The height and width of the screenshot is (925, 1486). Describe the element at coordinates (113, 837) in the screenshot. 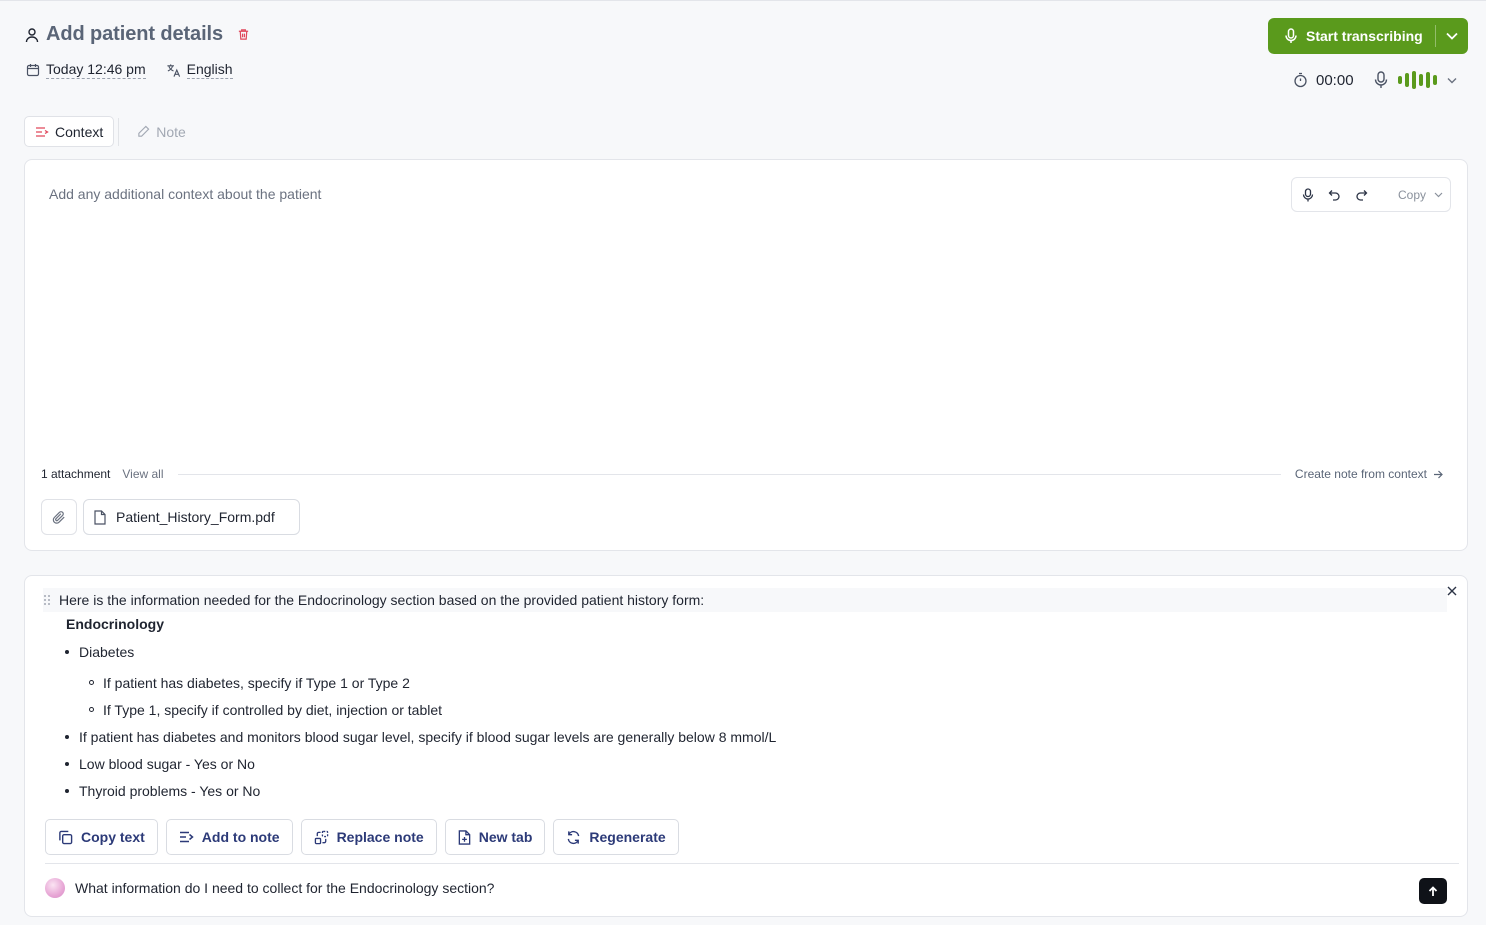

I see `copy-text-label: Copy text` at that location.